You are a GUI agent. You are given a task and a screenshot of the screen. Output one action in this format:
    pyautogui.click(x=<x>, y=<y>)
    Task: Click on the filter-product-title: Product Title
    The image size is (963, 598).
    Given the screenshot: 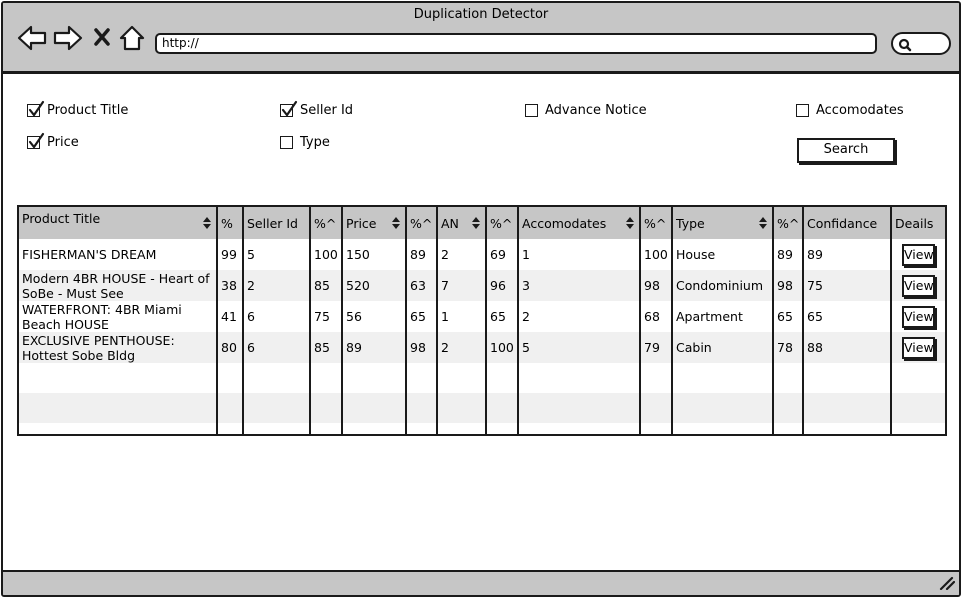 What is the action you would take?
    pyautogui.click(x=78, y=109)
    